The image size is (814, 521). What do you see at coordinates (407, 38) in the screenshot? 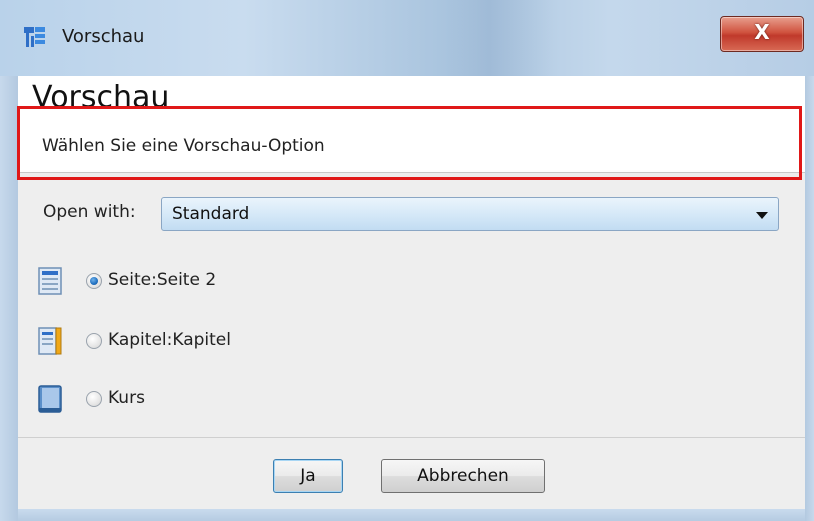
I see `title-bar: Vorschau X` at bounding box center [407, 38].